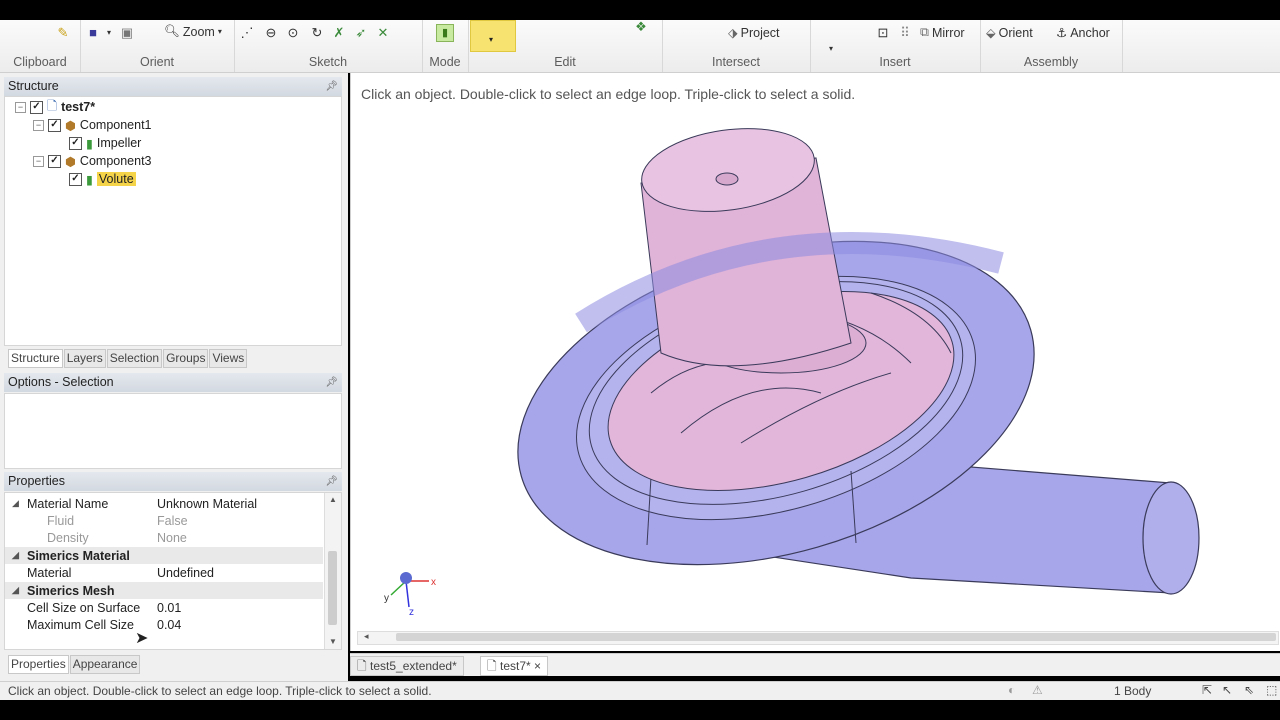 This screenshot has height=720, width=1280. Describe the element at coordinates (186, 358) in the screenshot. I see `tab-groups: Groups` at that location.